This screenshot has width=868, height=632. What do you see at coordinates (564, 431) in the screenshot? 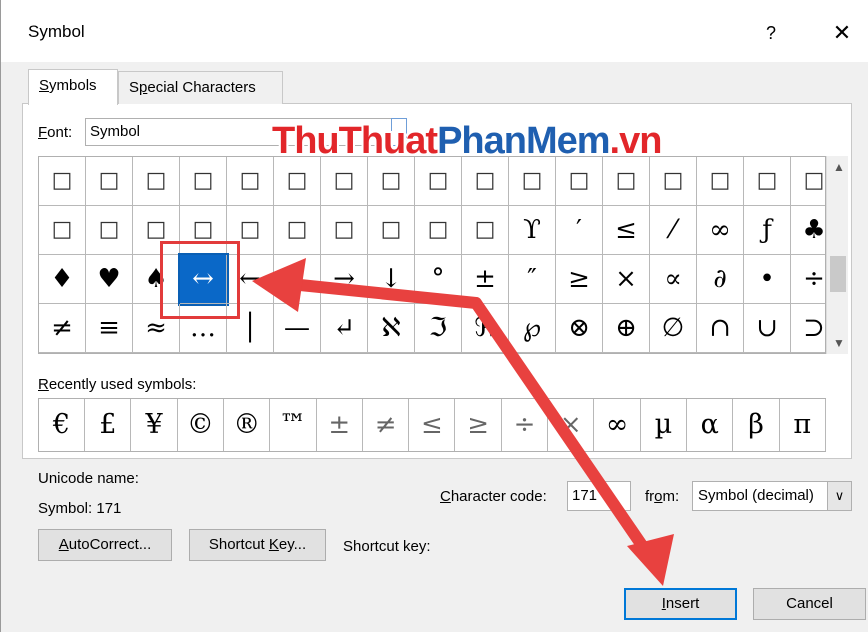
I see `arrow-shaft-lower` at bounding box center [564, 431].